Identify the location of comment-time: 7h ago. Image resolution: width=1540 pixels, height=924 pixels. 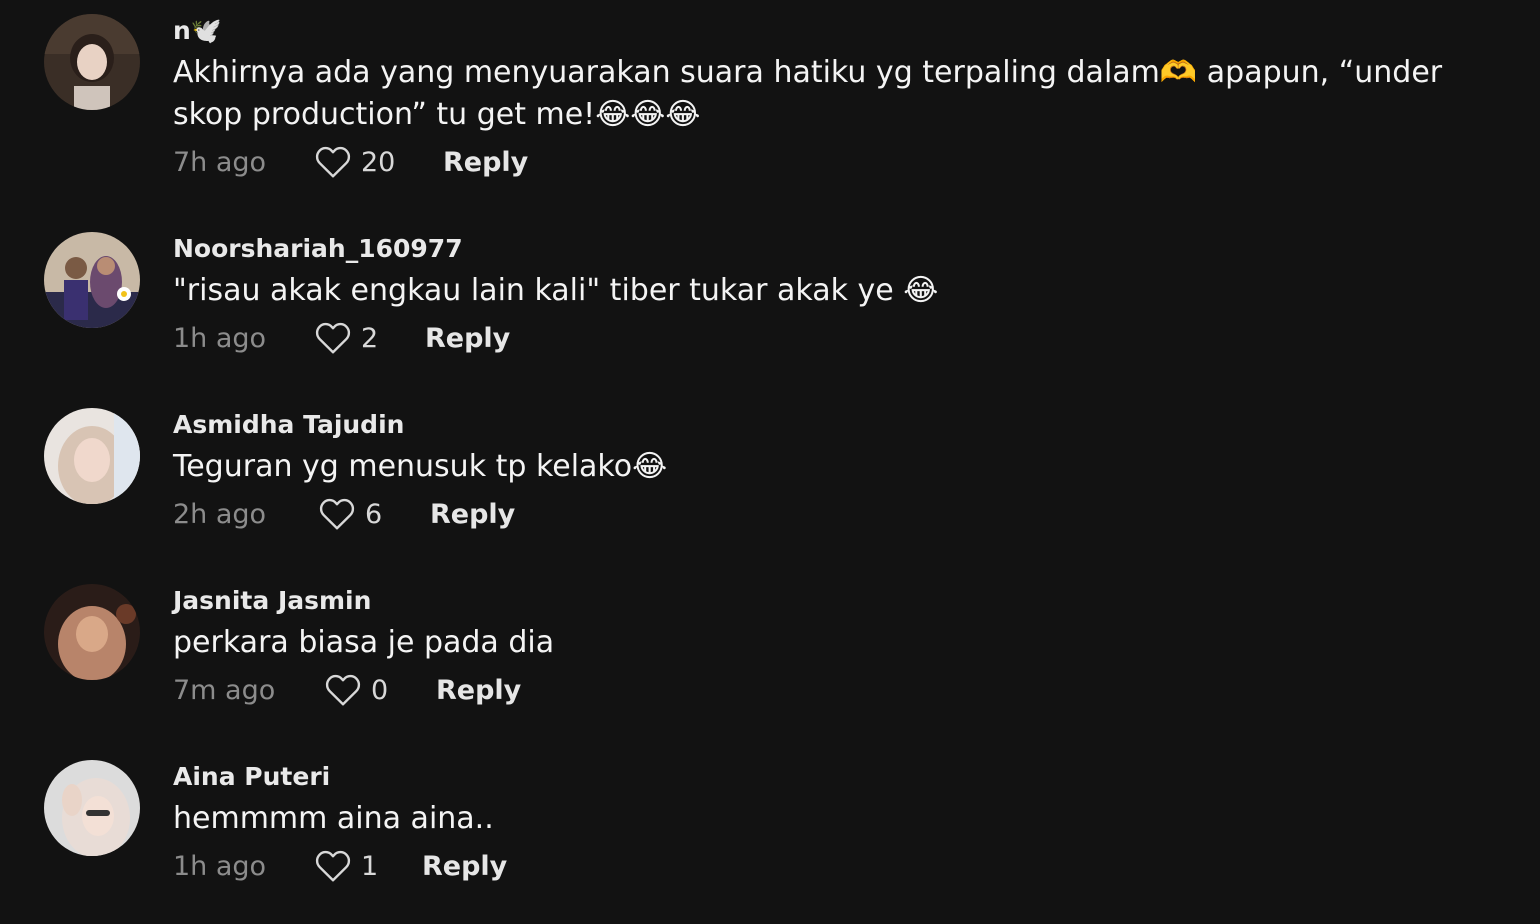
(220, 162).